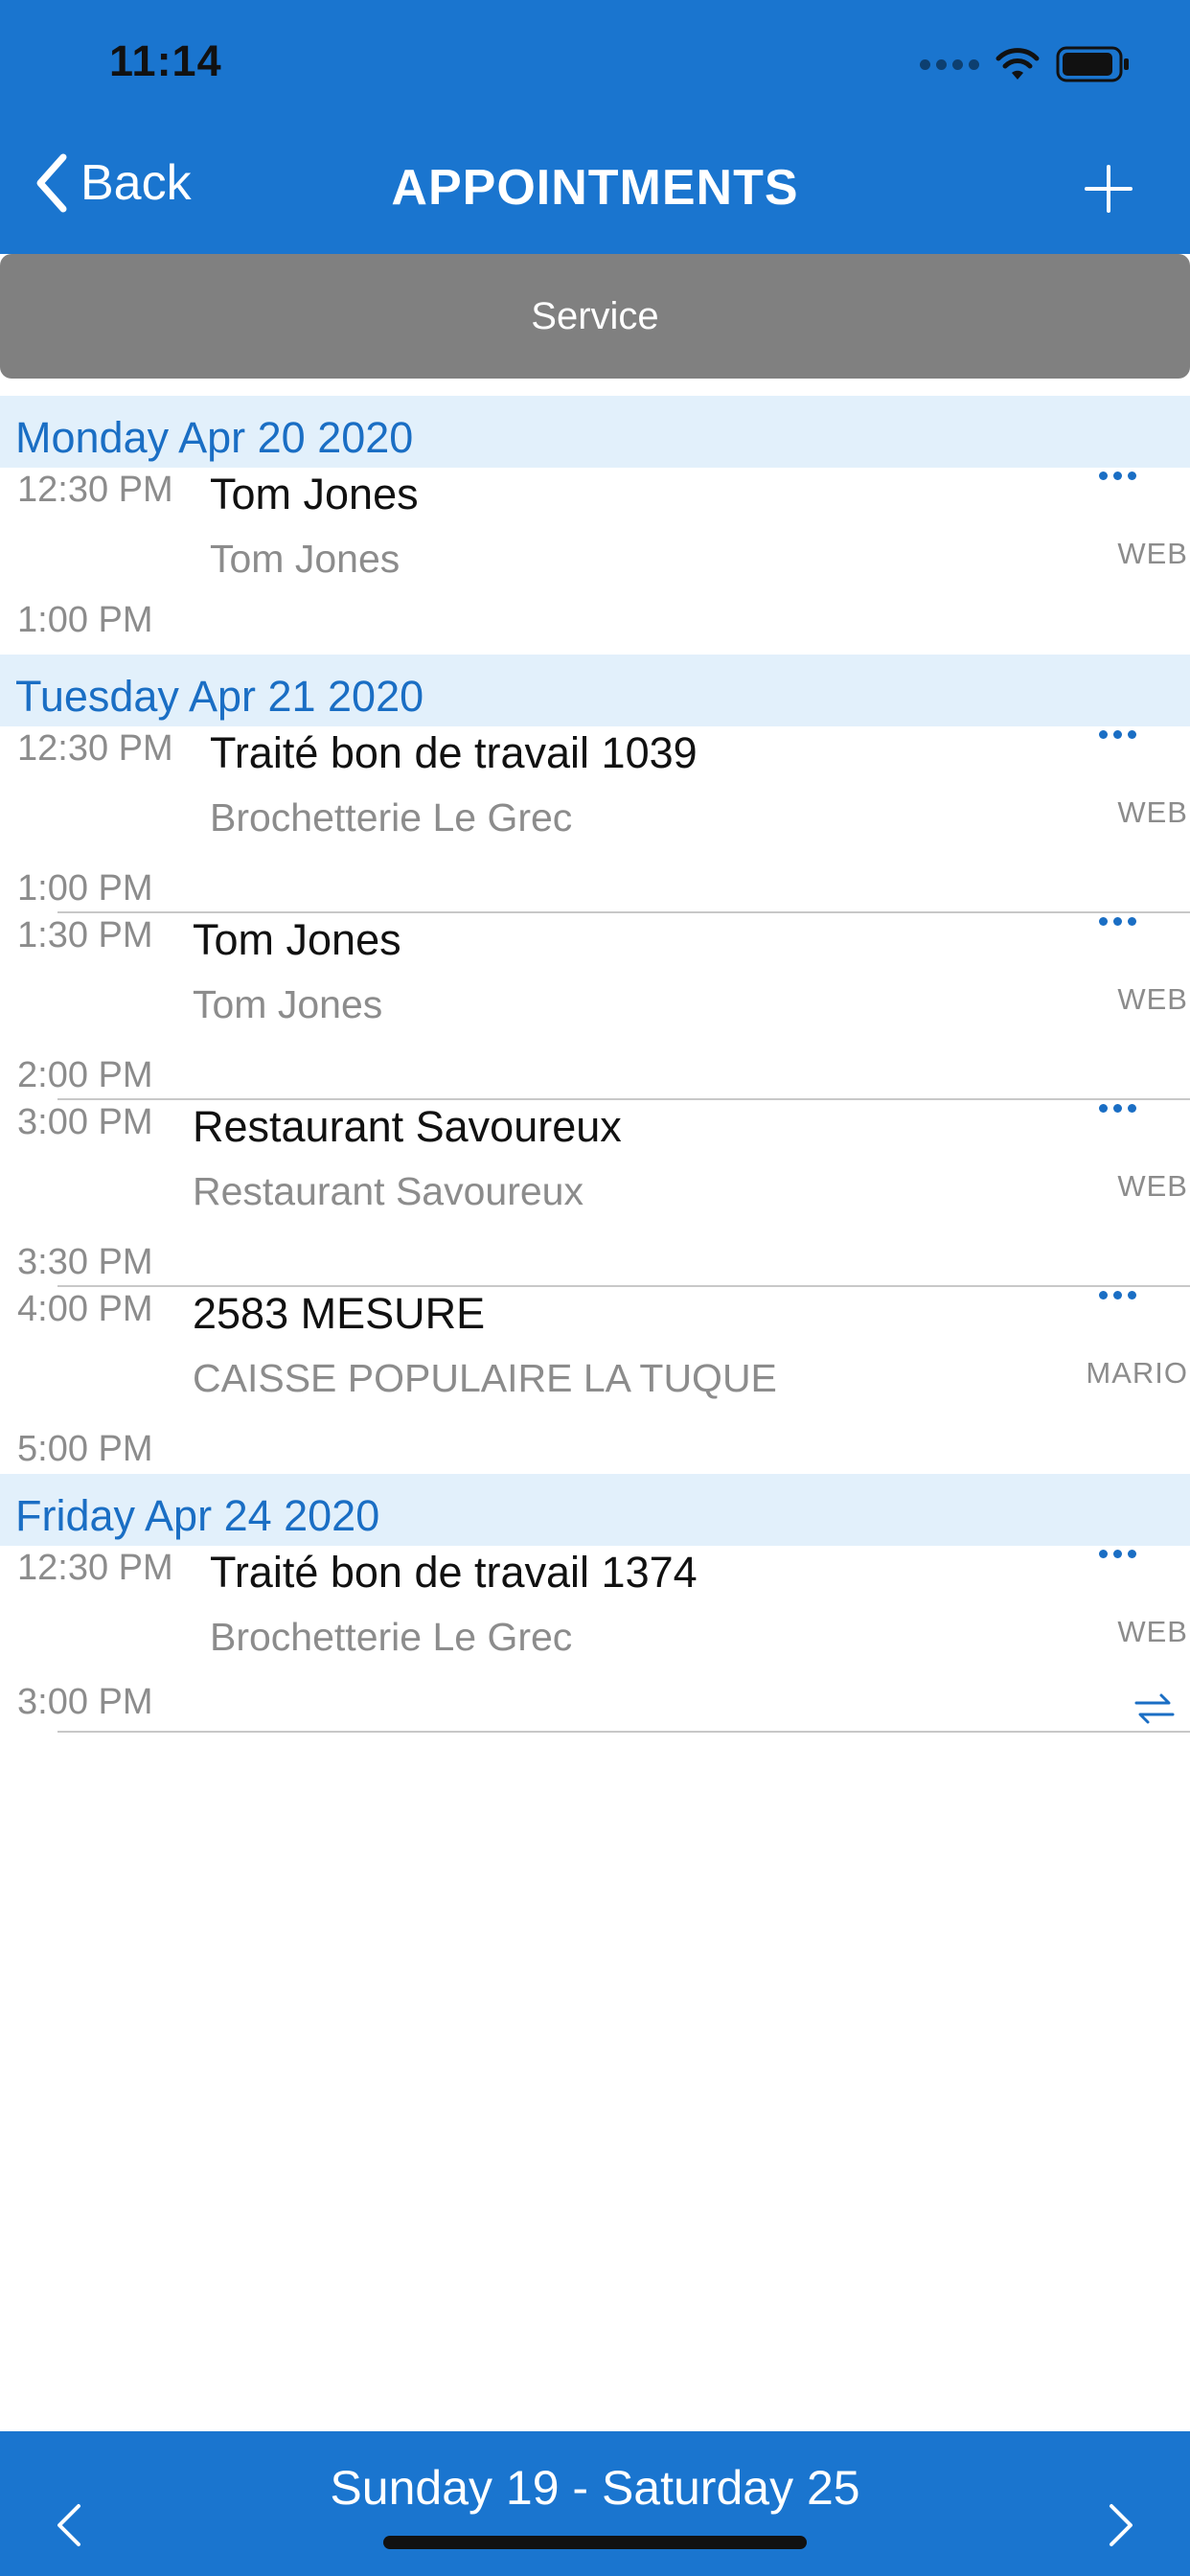 Image resolution: width=1190 pixels, height=2576 pixels. What do you see at coordinates (950, 64) in the screenshot?
I see `signal-icon` at bounding box center [950, 64].